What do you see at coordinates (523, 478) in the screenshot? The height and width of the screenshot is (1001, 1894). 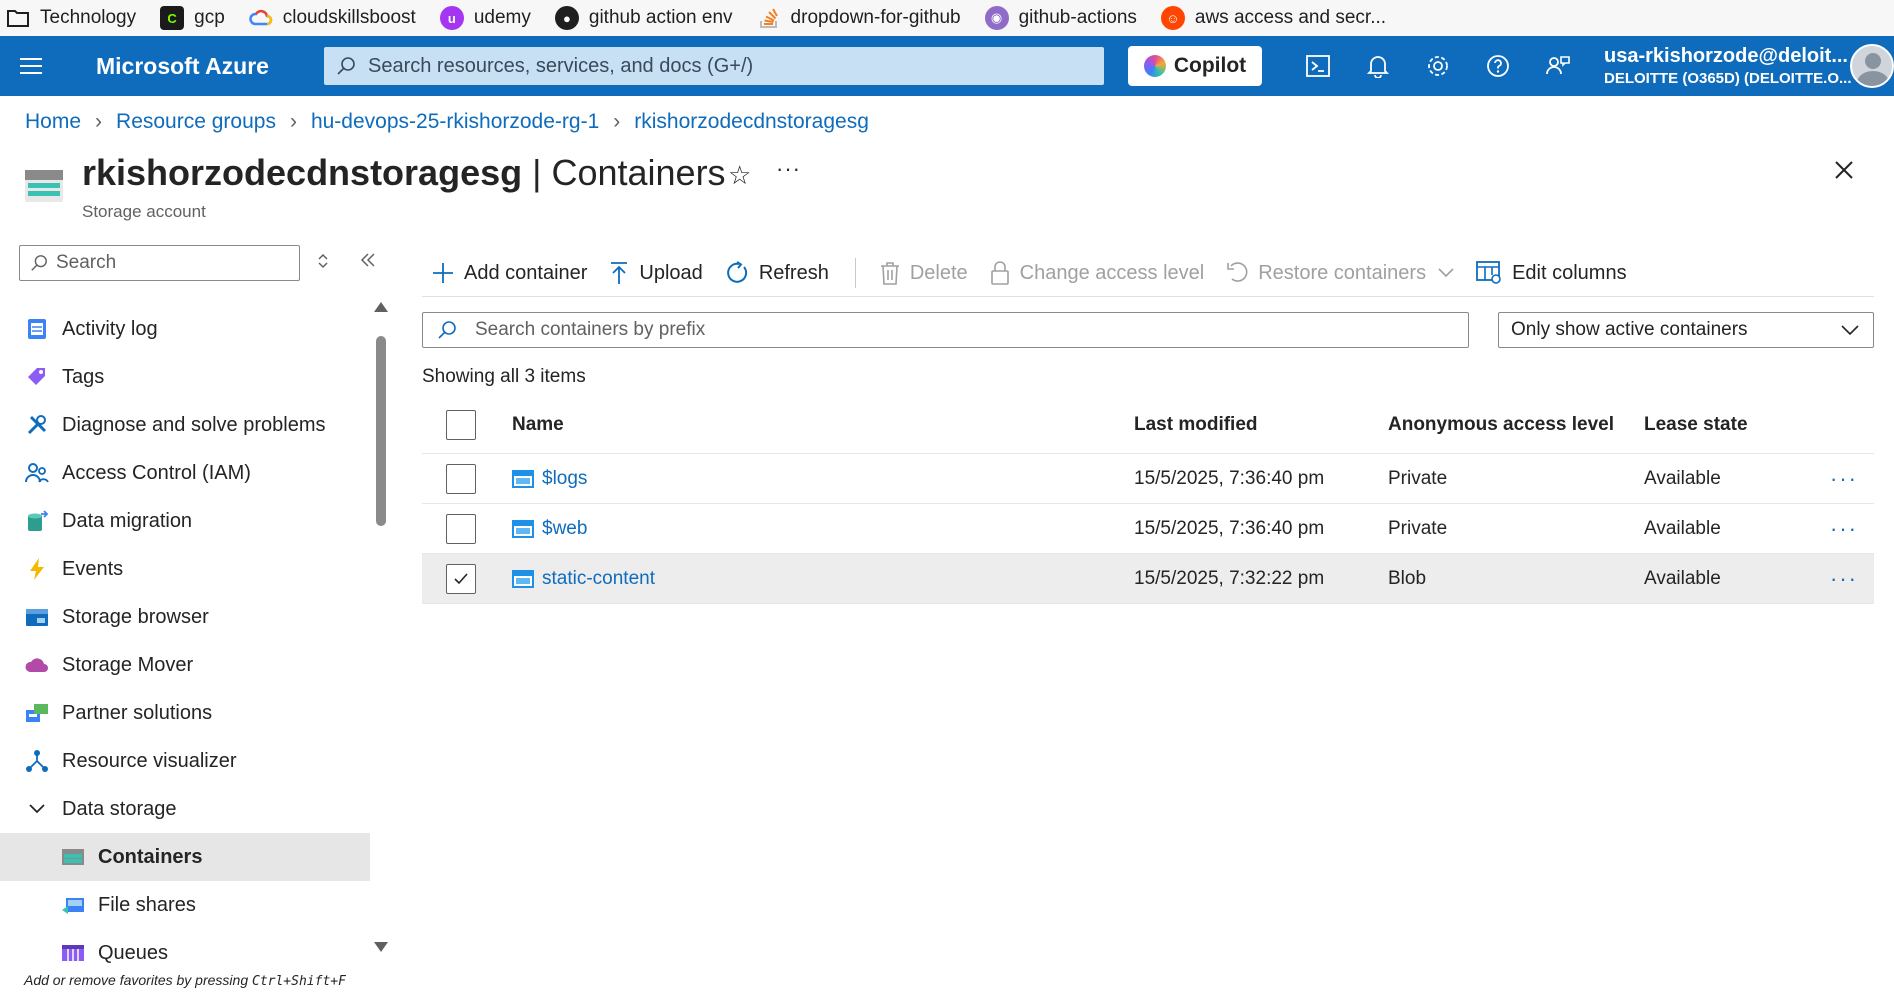 I see `container-icon` at bounding box center [523, 478].